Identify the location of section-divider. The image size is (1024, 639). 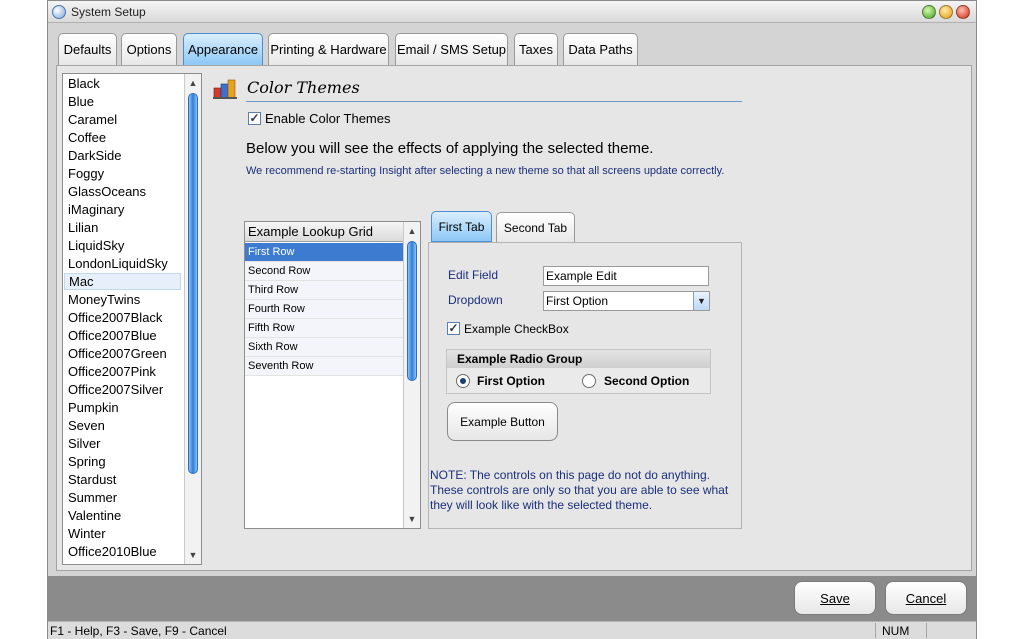
(494, 101).